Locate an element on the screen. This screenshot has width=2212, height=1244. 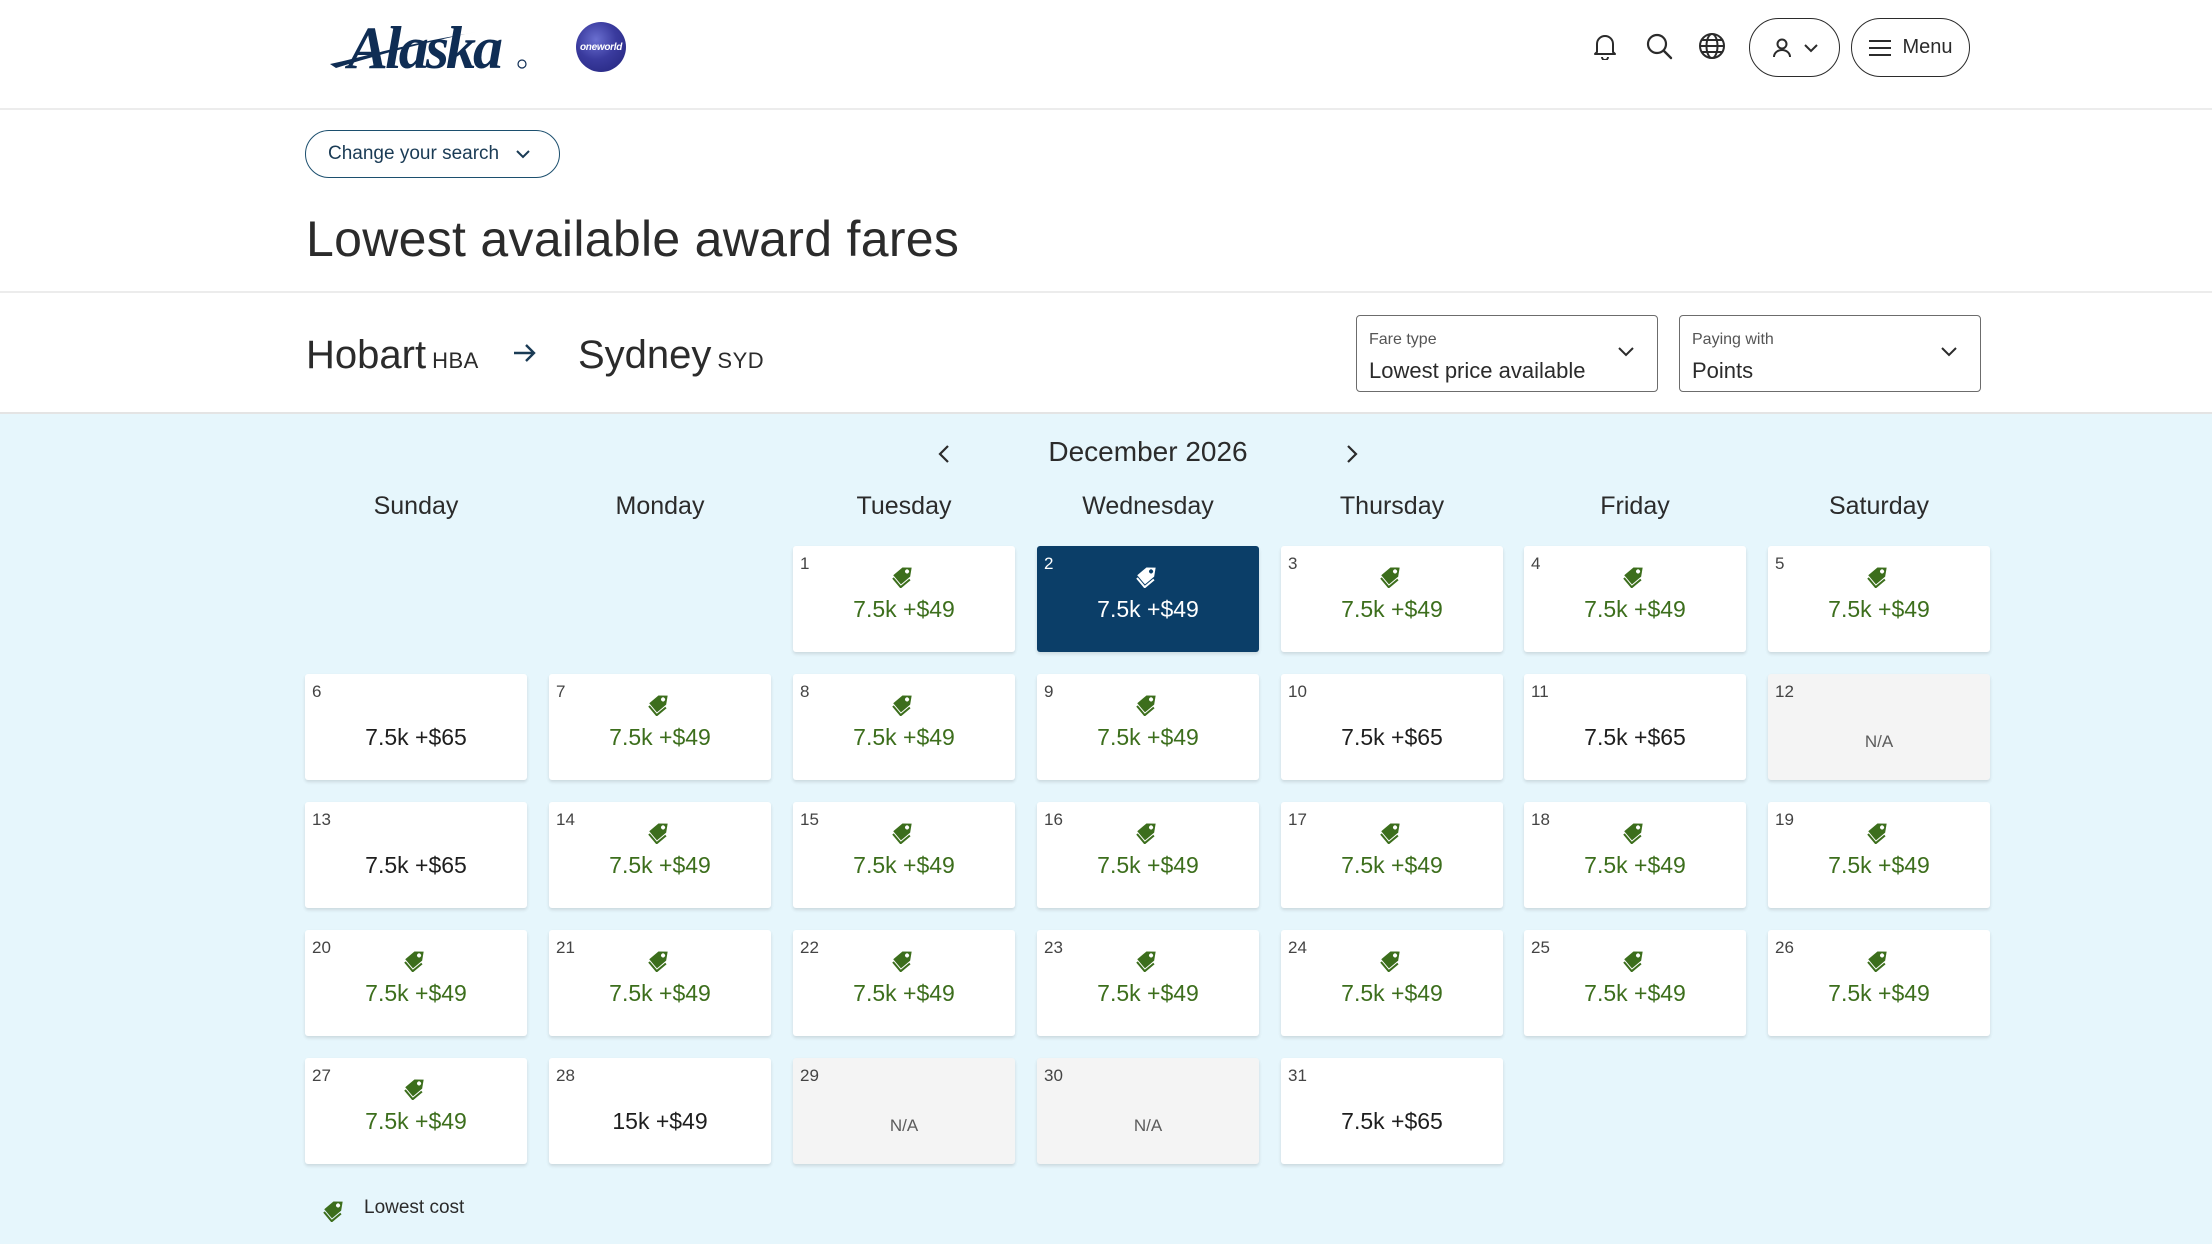
calendar-day: 16 7.5k +$49 is located at coordinates (1148, 855).